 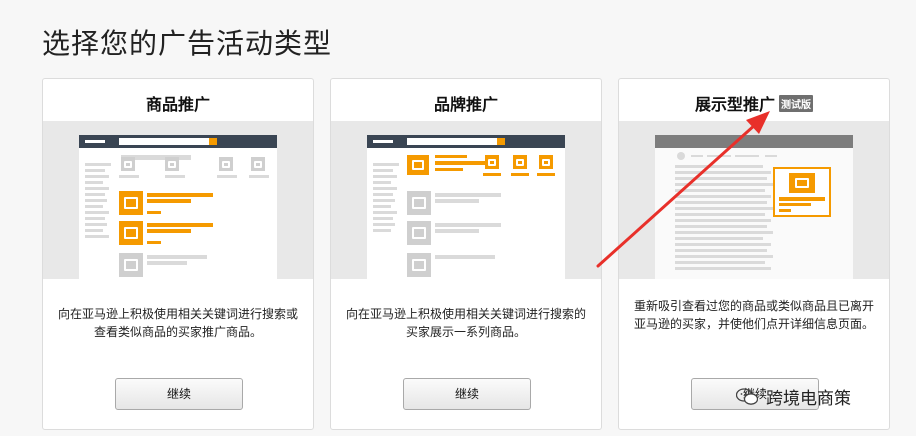 What do you see at coordinates (796, 103) in the screenshot?
I see `beta-badge: 测试版` at bounding box center [796, 103].